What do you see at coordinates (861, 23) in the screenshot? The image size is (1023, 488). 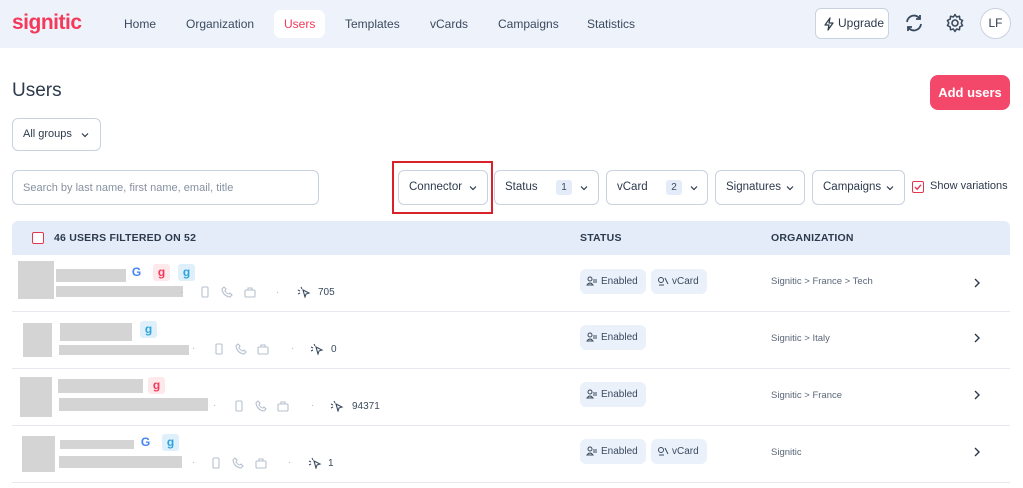 I see `upgrade-label: Upgrade` at bounding box center [861, 23].